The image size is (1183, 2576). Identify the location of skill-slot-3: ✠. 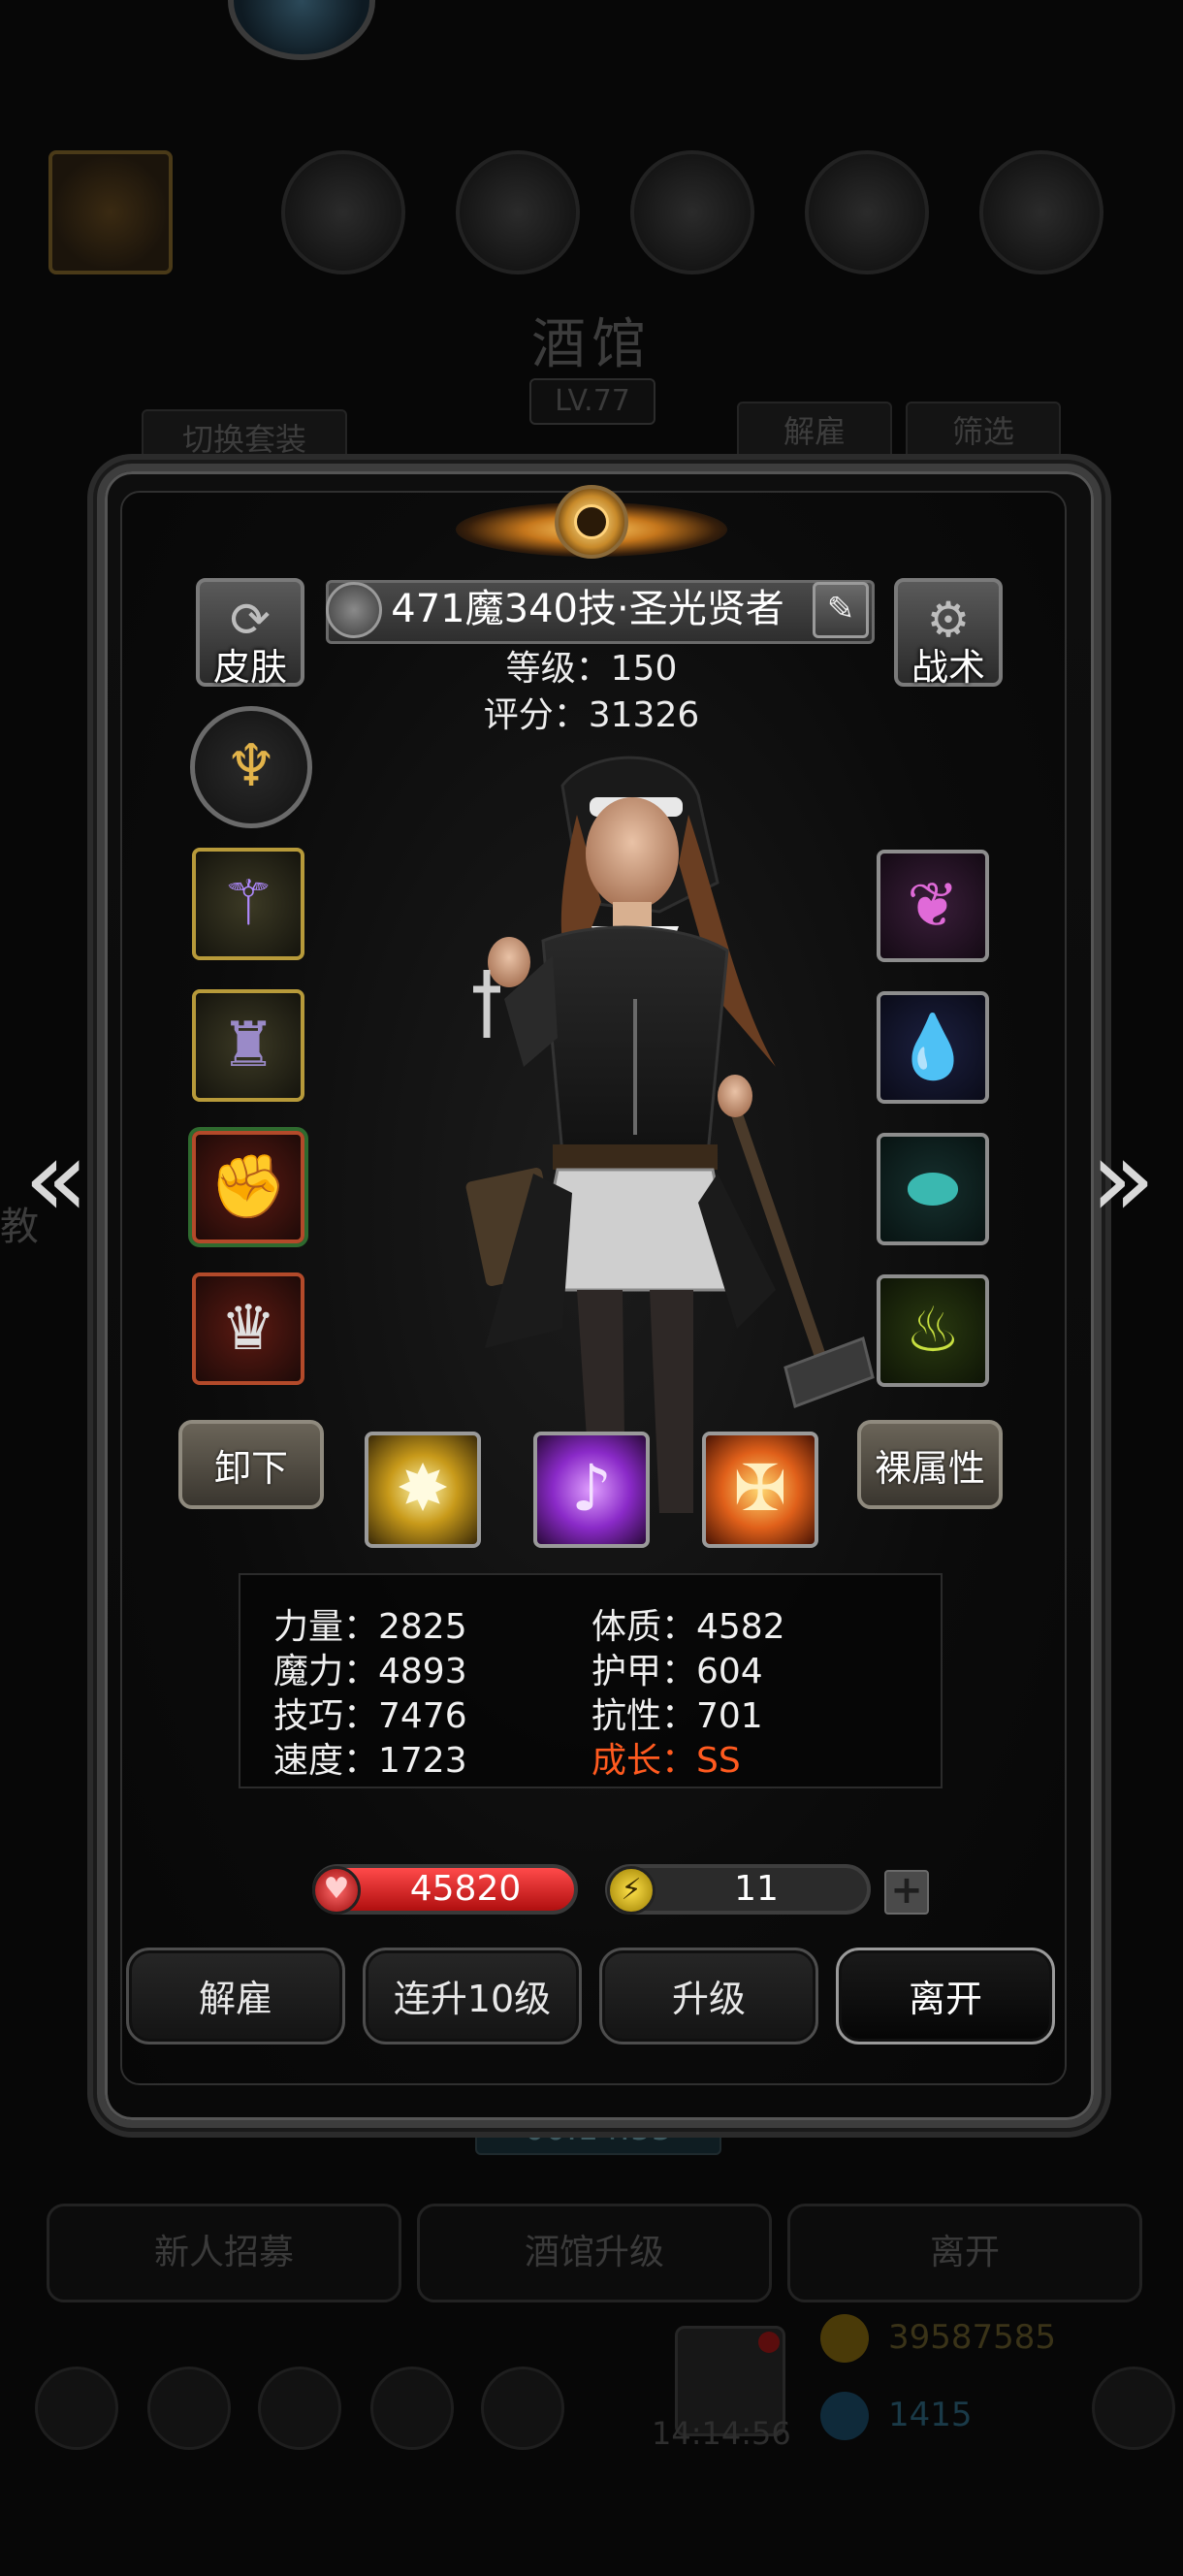
(760, 1490).